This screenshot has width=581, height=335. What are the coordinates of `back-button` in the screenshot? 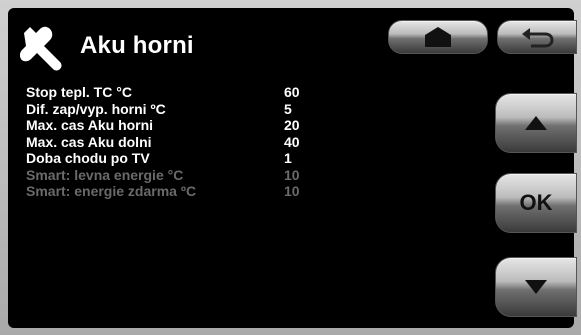 It's located at (537, 37).